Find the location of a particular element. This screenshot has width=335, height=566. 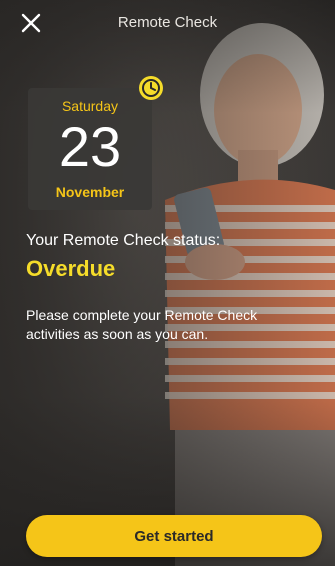

calendar-month: November is located at coordinates (90, 192).